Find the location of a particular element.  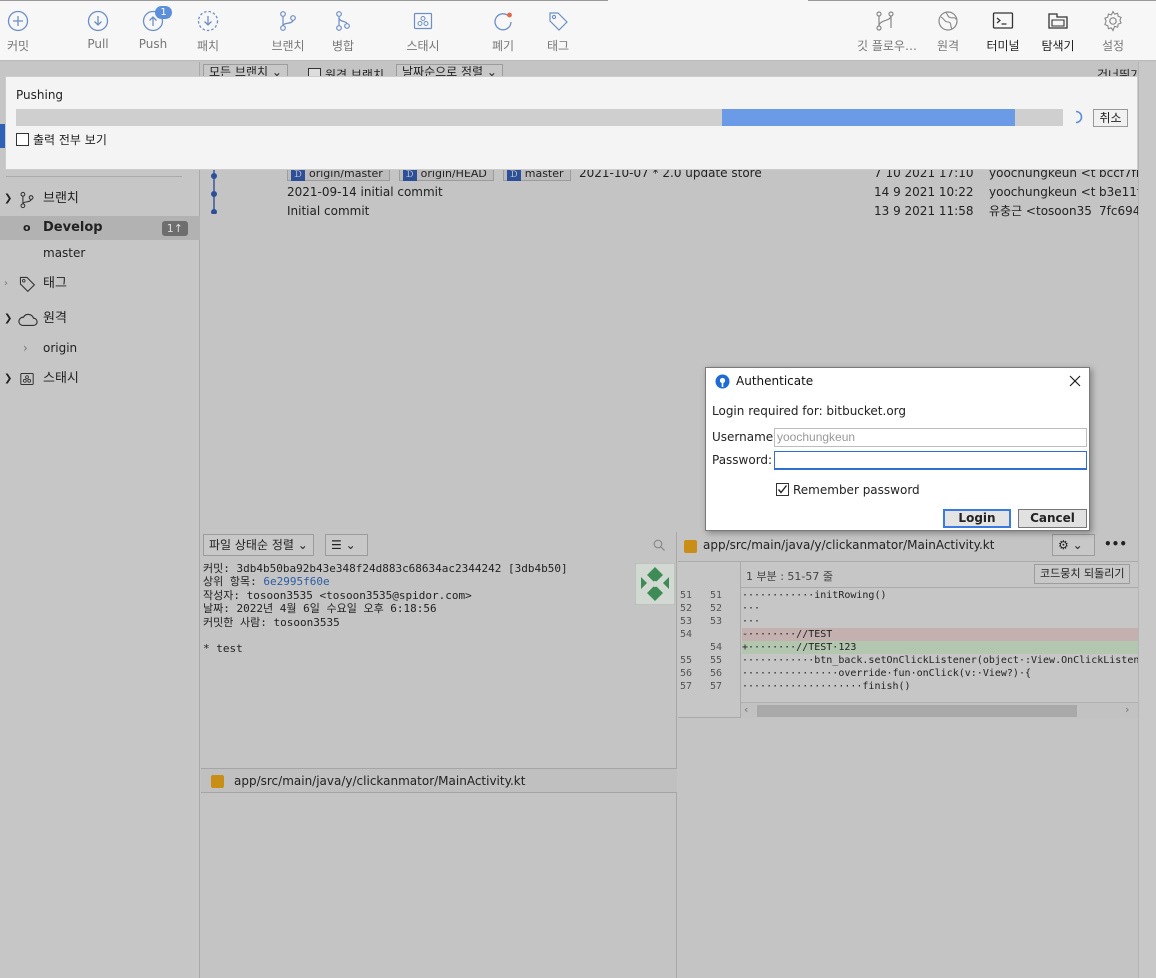

search-icon is located at coordinates (659, 545).